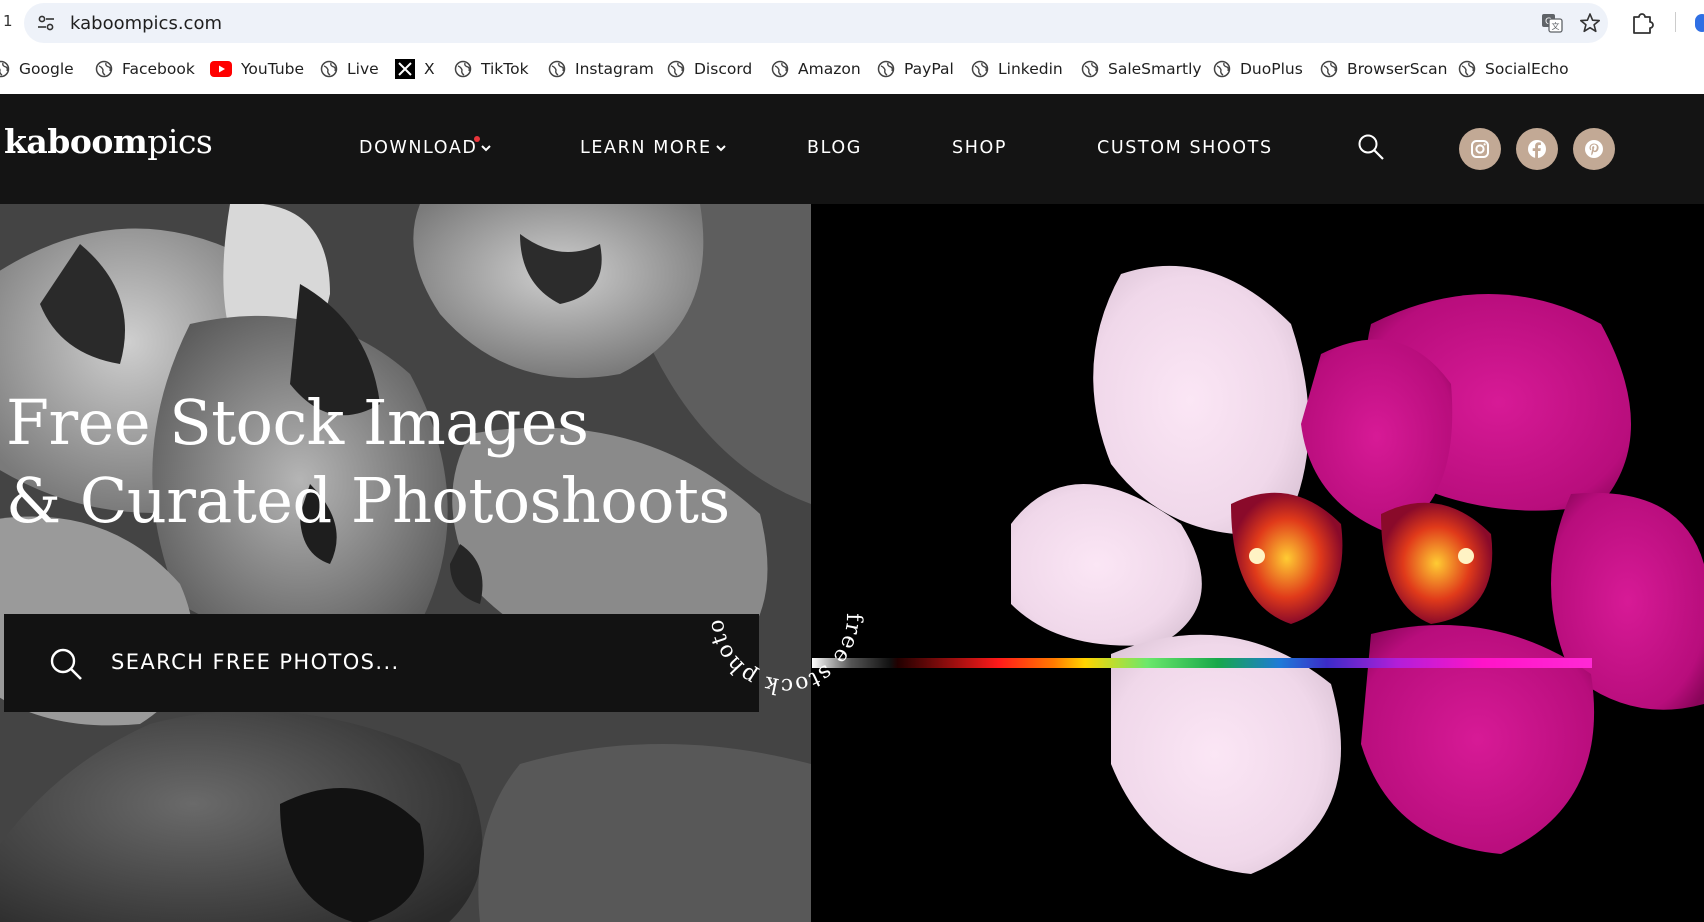 This screenshot has height=922, width=1704. I want to click on site-logo: kaboompics, so click(108, 141).